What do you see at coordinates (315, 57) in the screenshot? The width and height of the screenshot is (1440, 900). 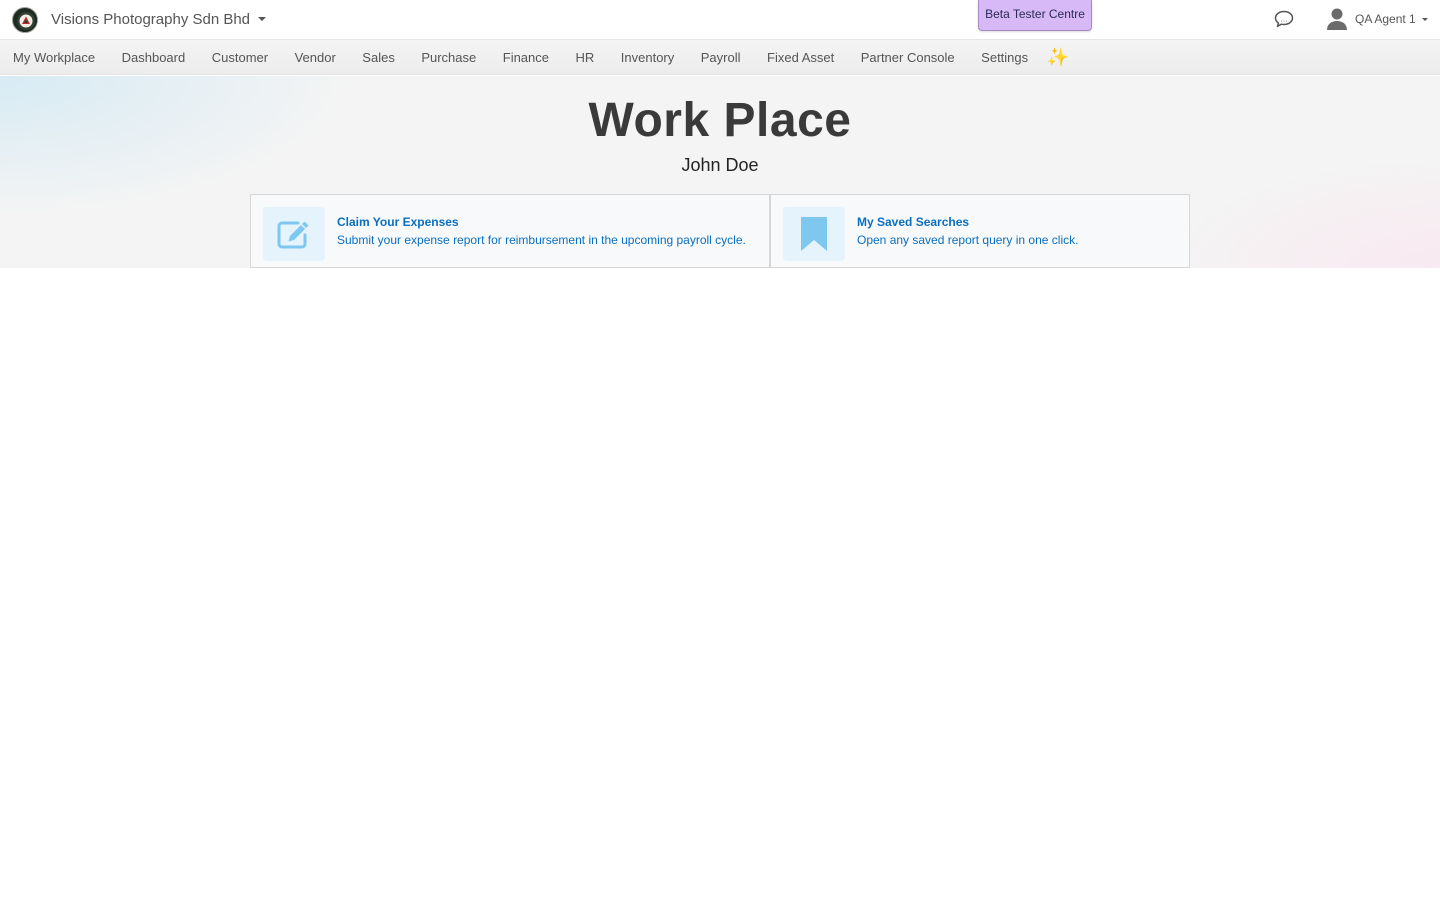 I see `nav-item-vendor: Vendor` at bounding box center [315, 57].